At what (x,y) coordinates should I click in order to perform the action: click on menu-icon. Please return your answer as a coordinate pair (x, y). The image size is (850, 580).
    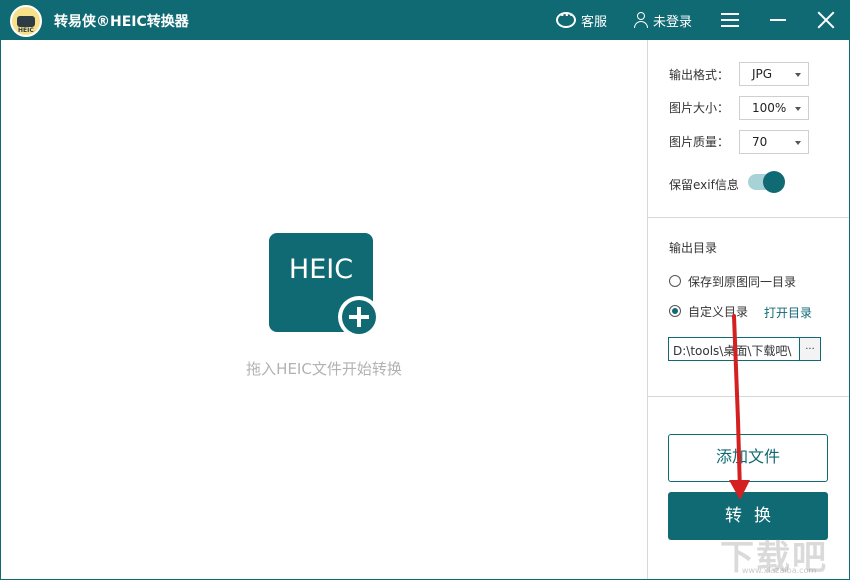
    Looking at the image, I should click on (730, 20).